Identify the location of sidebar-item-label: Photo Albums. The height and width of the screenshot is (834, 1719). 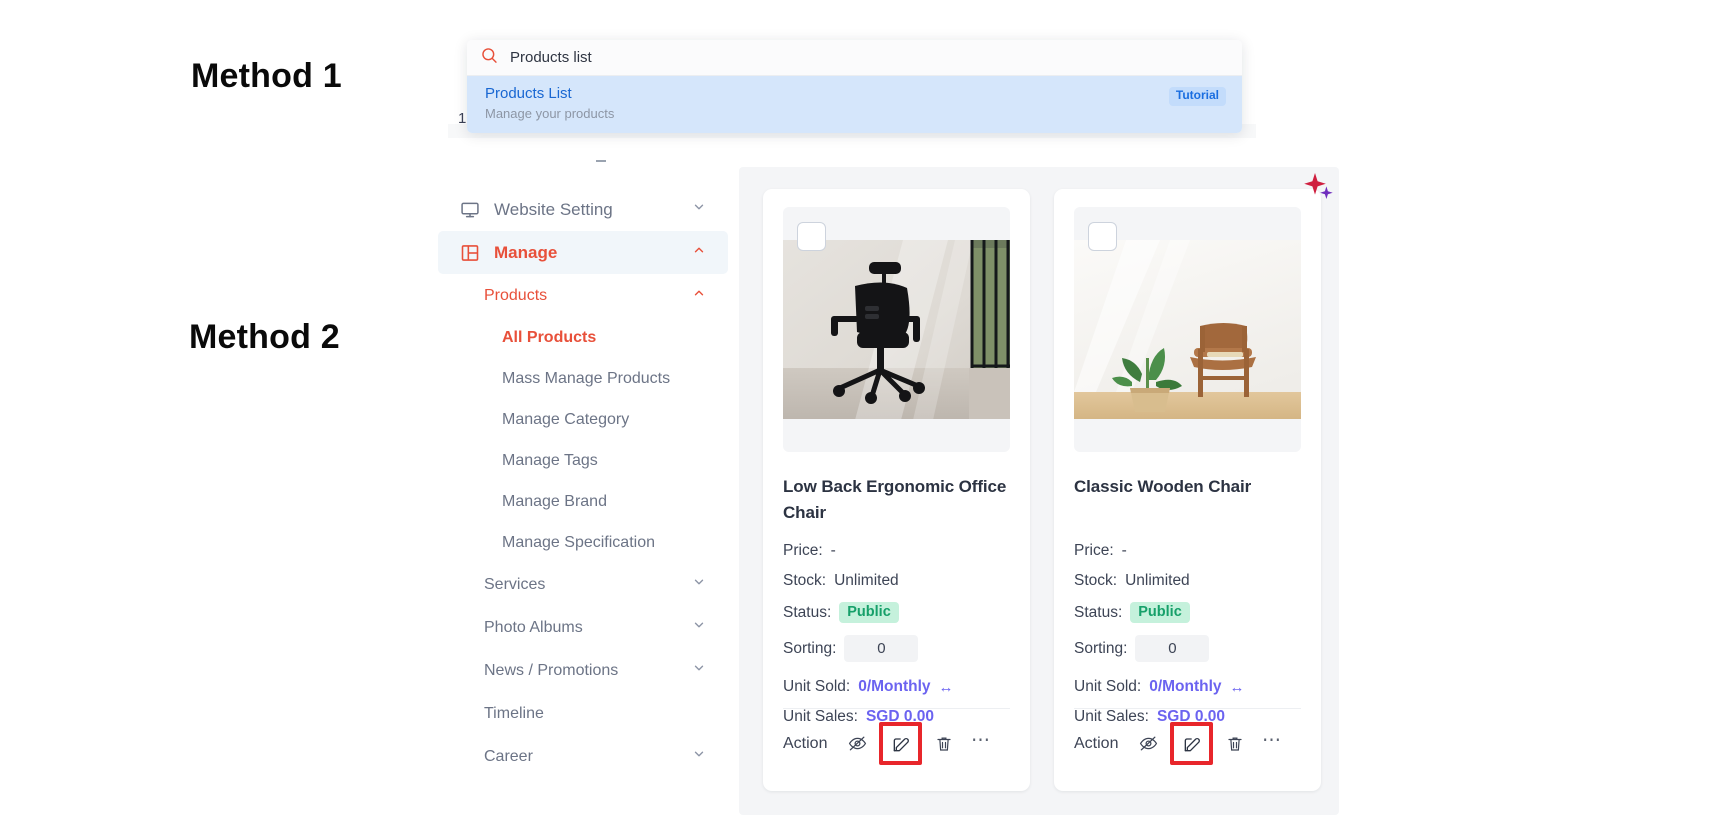
(533, 627).